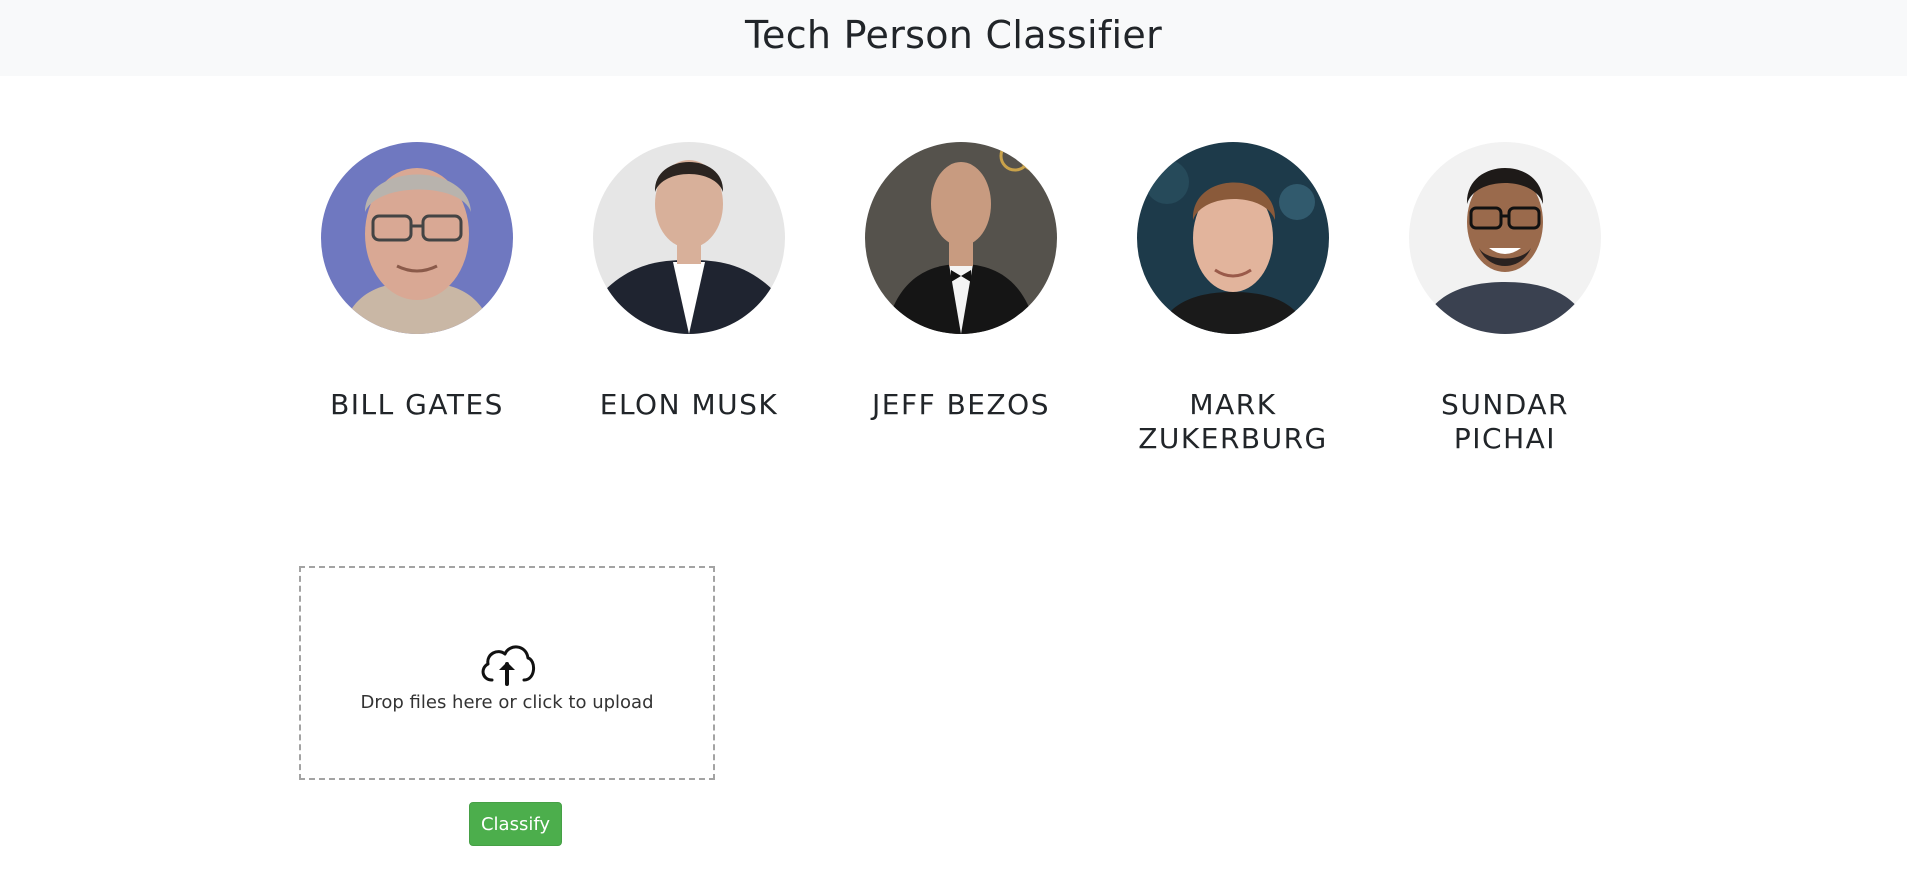 The width and height of the screenshot is (1907, 877). Describe the element at coordinates (961, 404) in the screenshot. I see `person-name: JEFF BEZOS` at that location.